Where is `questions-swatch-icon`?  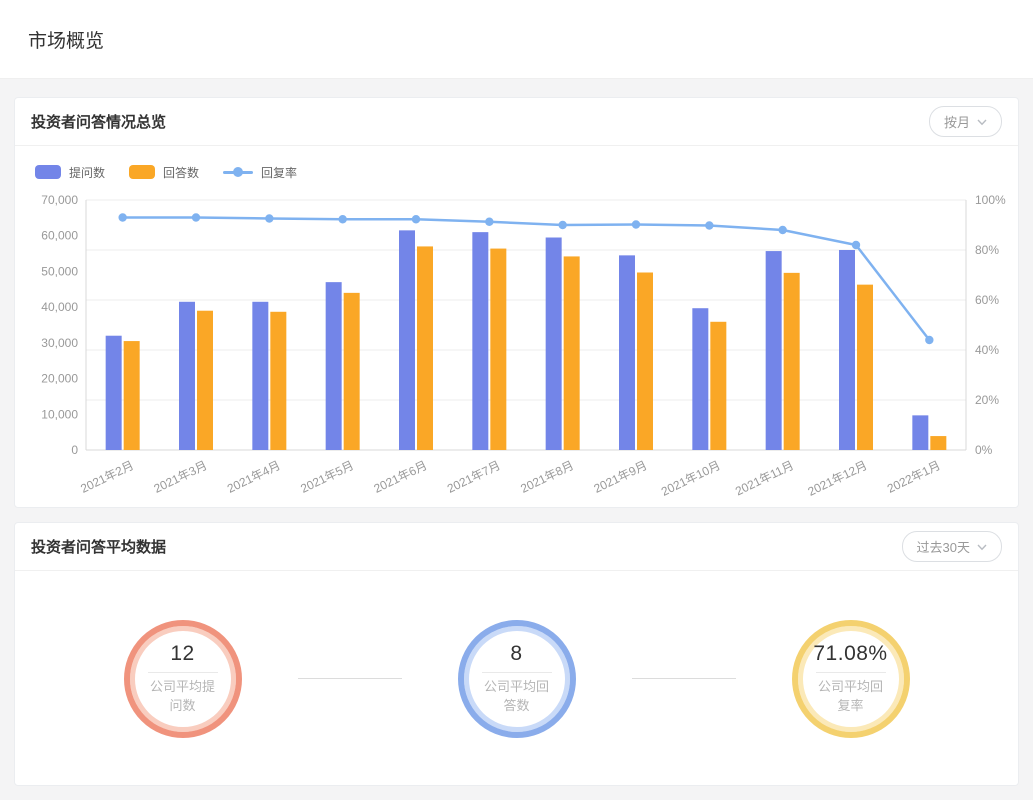
questions-swatch-icon is located at coordinates (48, 172).